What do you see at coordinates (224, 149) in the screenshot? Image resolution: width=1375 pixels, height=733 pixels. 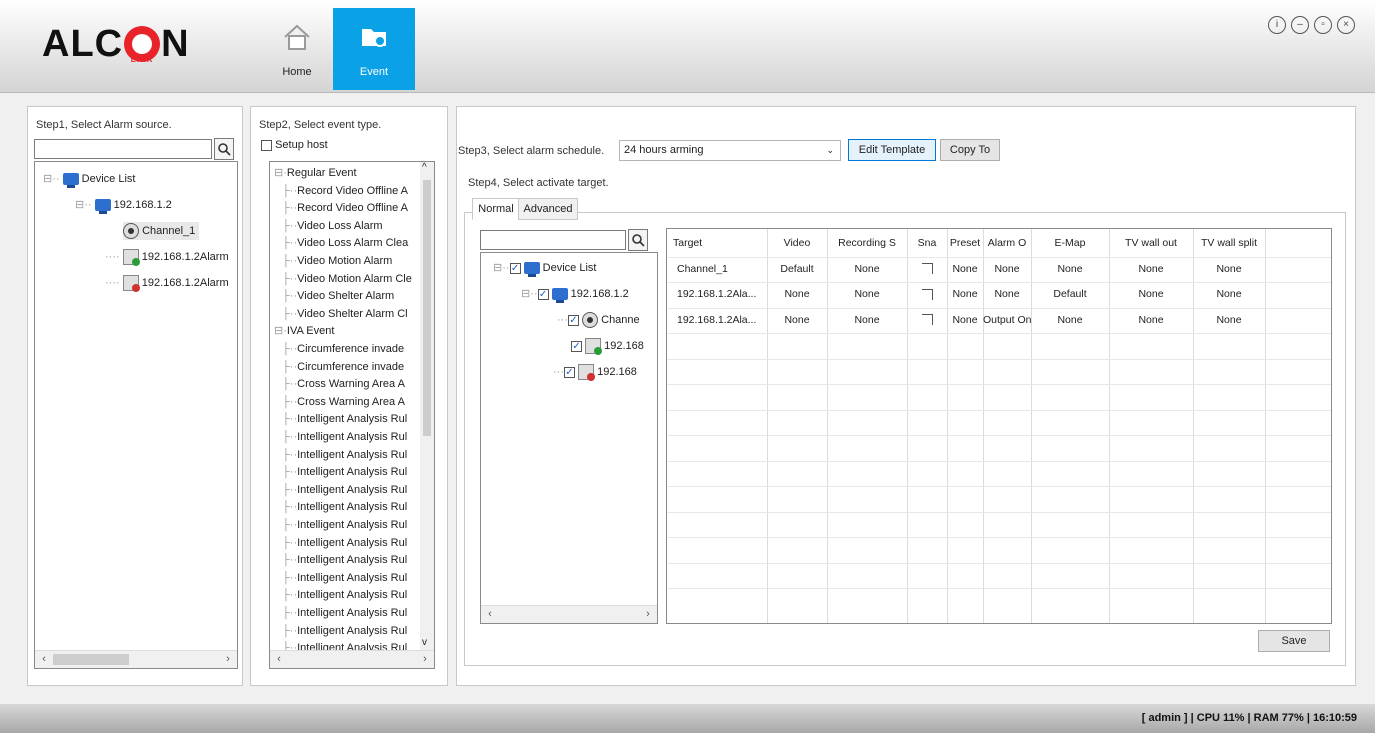 I see `step1-search-button` at bounding box center [224, 149].